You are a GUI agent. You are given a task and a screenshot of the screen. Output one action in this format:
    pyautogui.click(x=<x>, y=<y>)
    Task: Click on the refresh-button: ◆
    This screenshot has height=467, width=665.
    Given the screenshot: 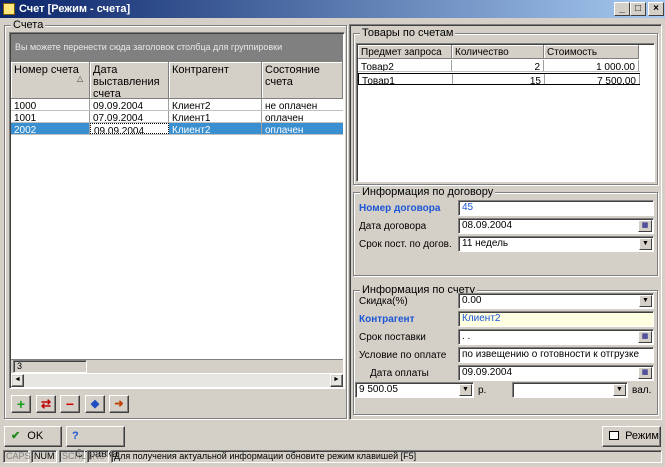 What is the action you would take?
    pyautogui.click(x=95, y=404)
    